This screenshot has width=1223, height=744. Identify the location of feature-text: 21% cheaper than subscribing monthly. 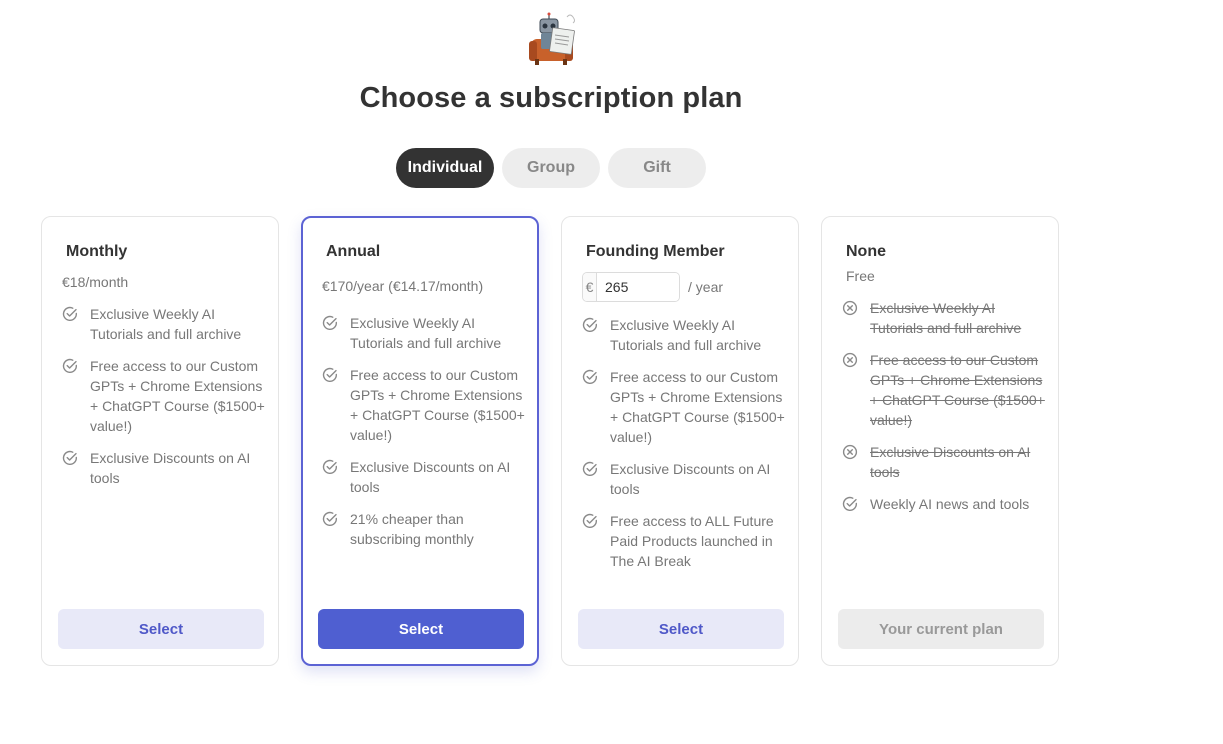
(412, 529).